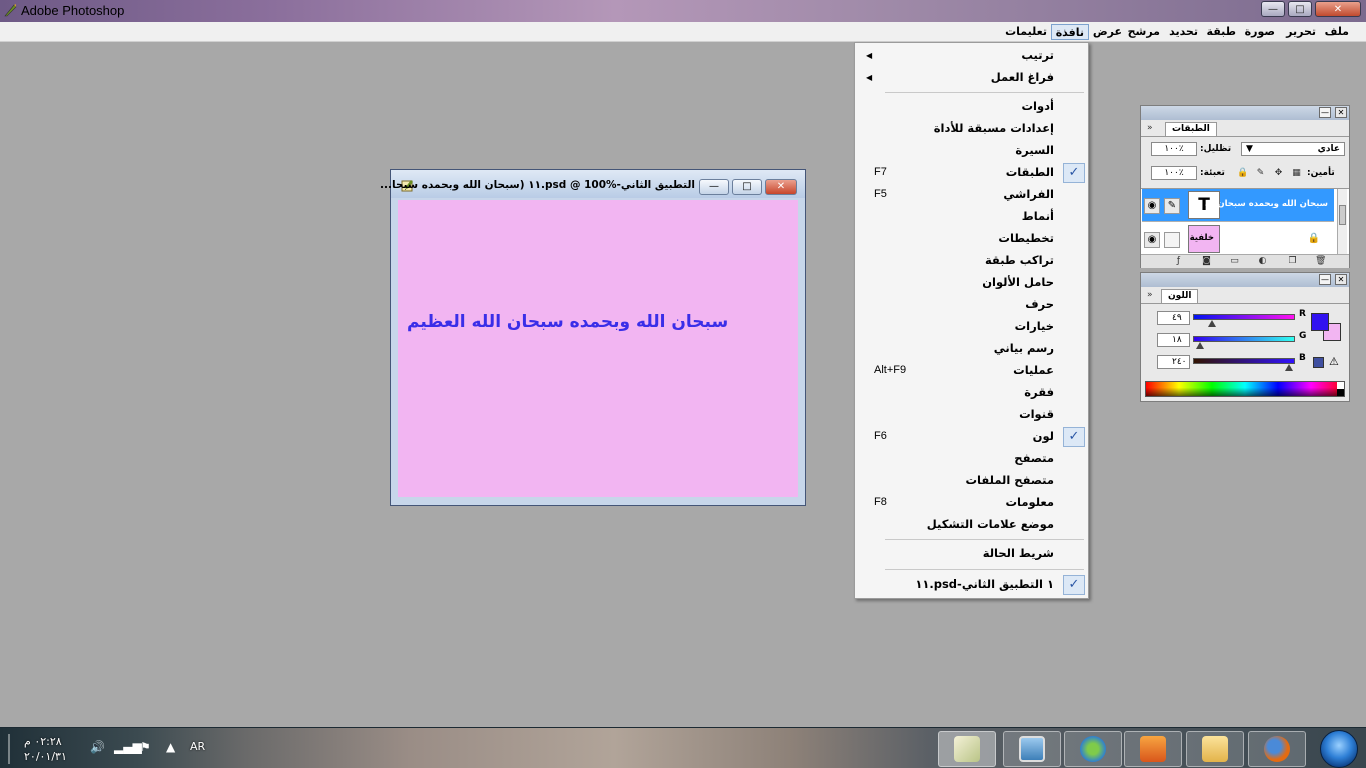 This screenshot has width=1366, height=768. Describe the element at coordinates (971, 305) in the screenshot. I see `menu-item-character: حرف` at that location.